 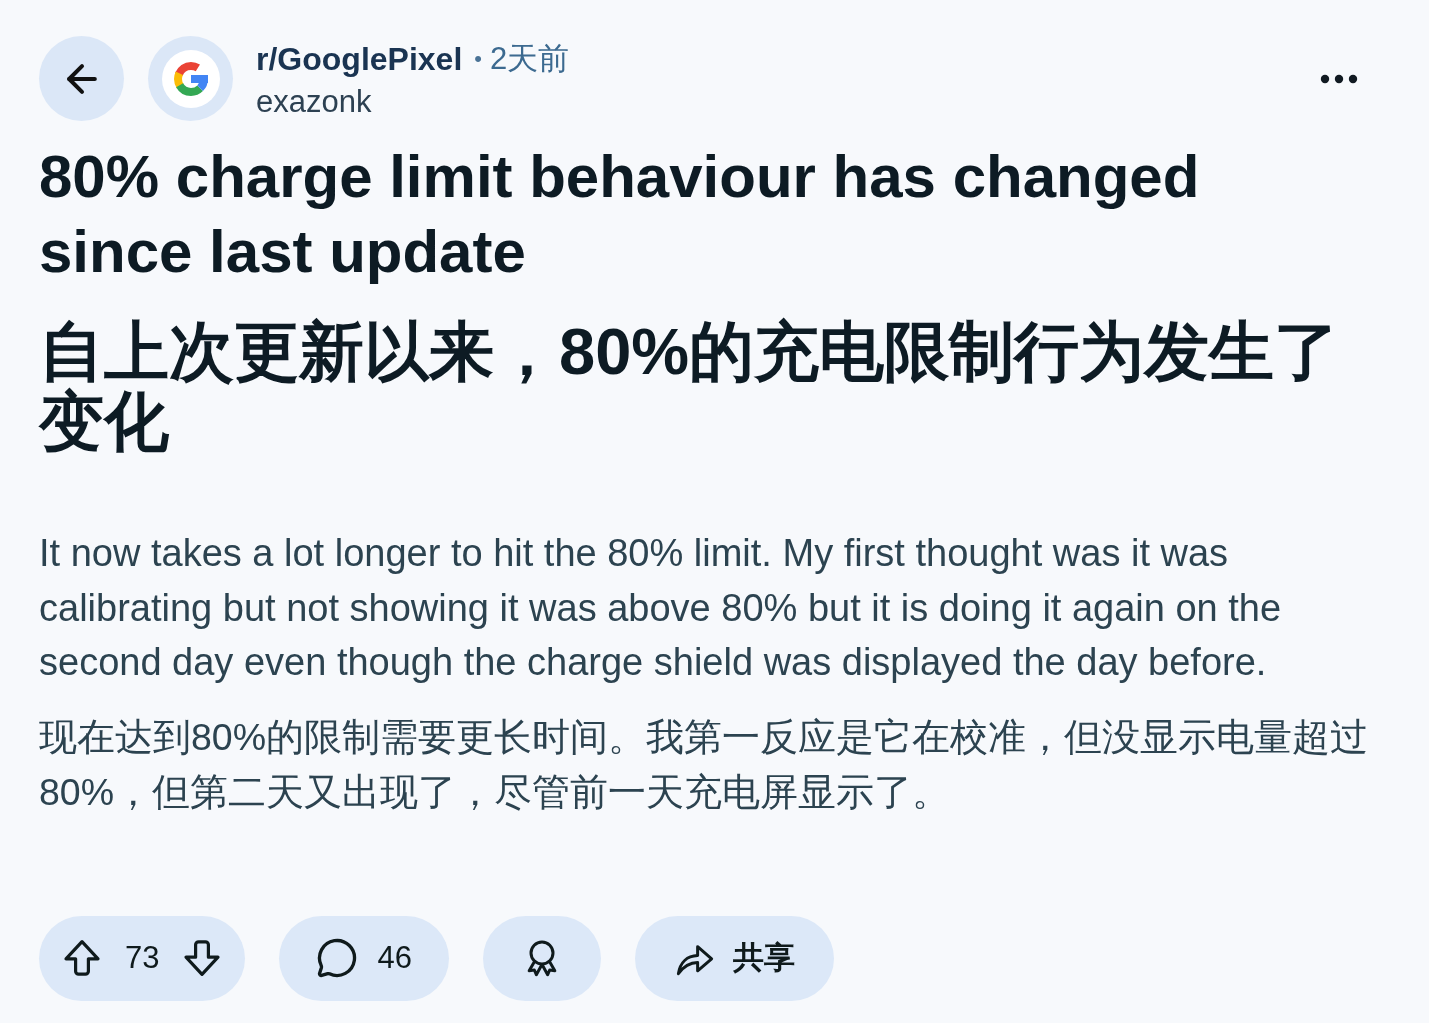 I want to click on vote-score: 73, so click(x=142, y=958).